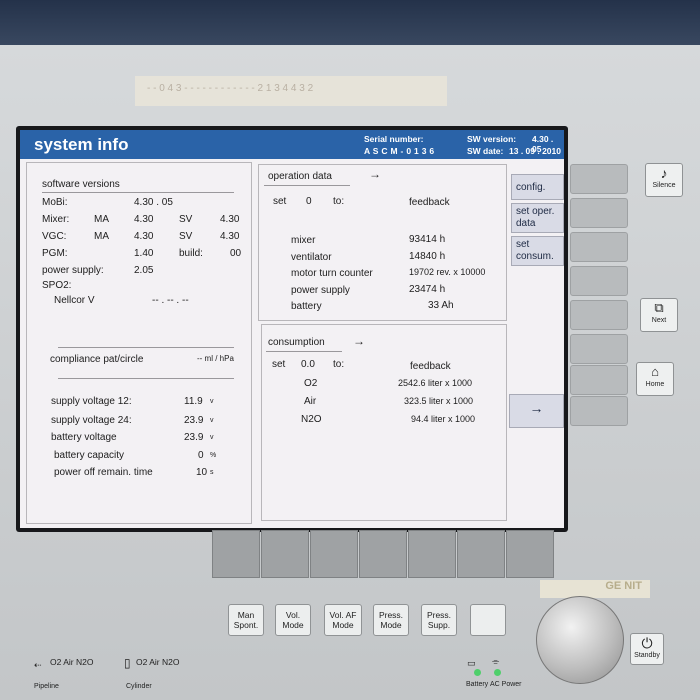 Image resolution: width=700 pixels, height=700 pixels. I want to click on power-off-remain-value: 10, so click(202, 472).